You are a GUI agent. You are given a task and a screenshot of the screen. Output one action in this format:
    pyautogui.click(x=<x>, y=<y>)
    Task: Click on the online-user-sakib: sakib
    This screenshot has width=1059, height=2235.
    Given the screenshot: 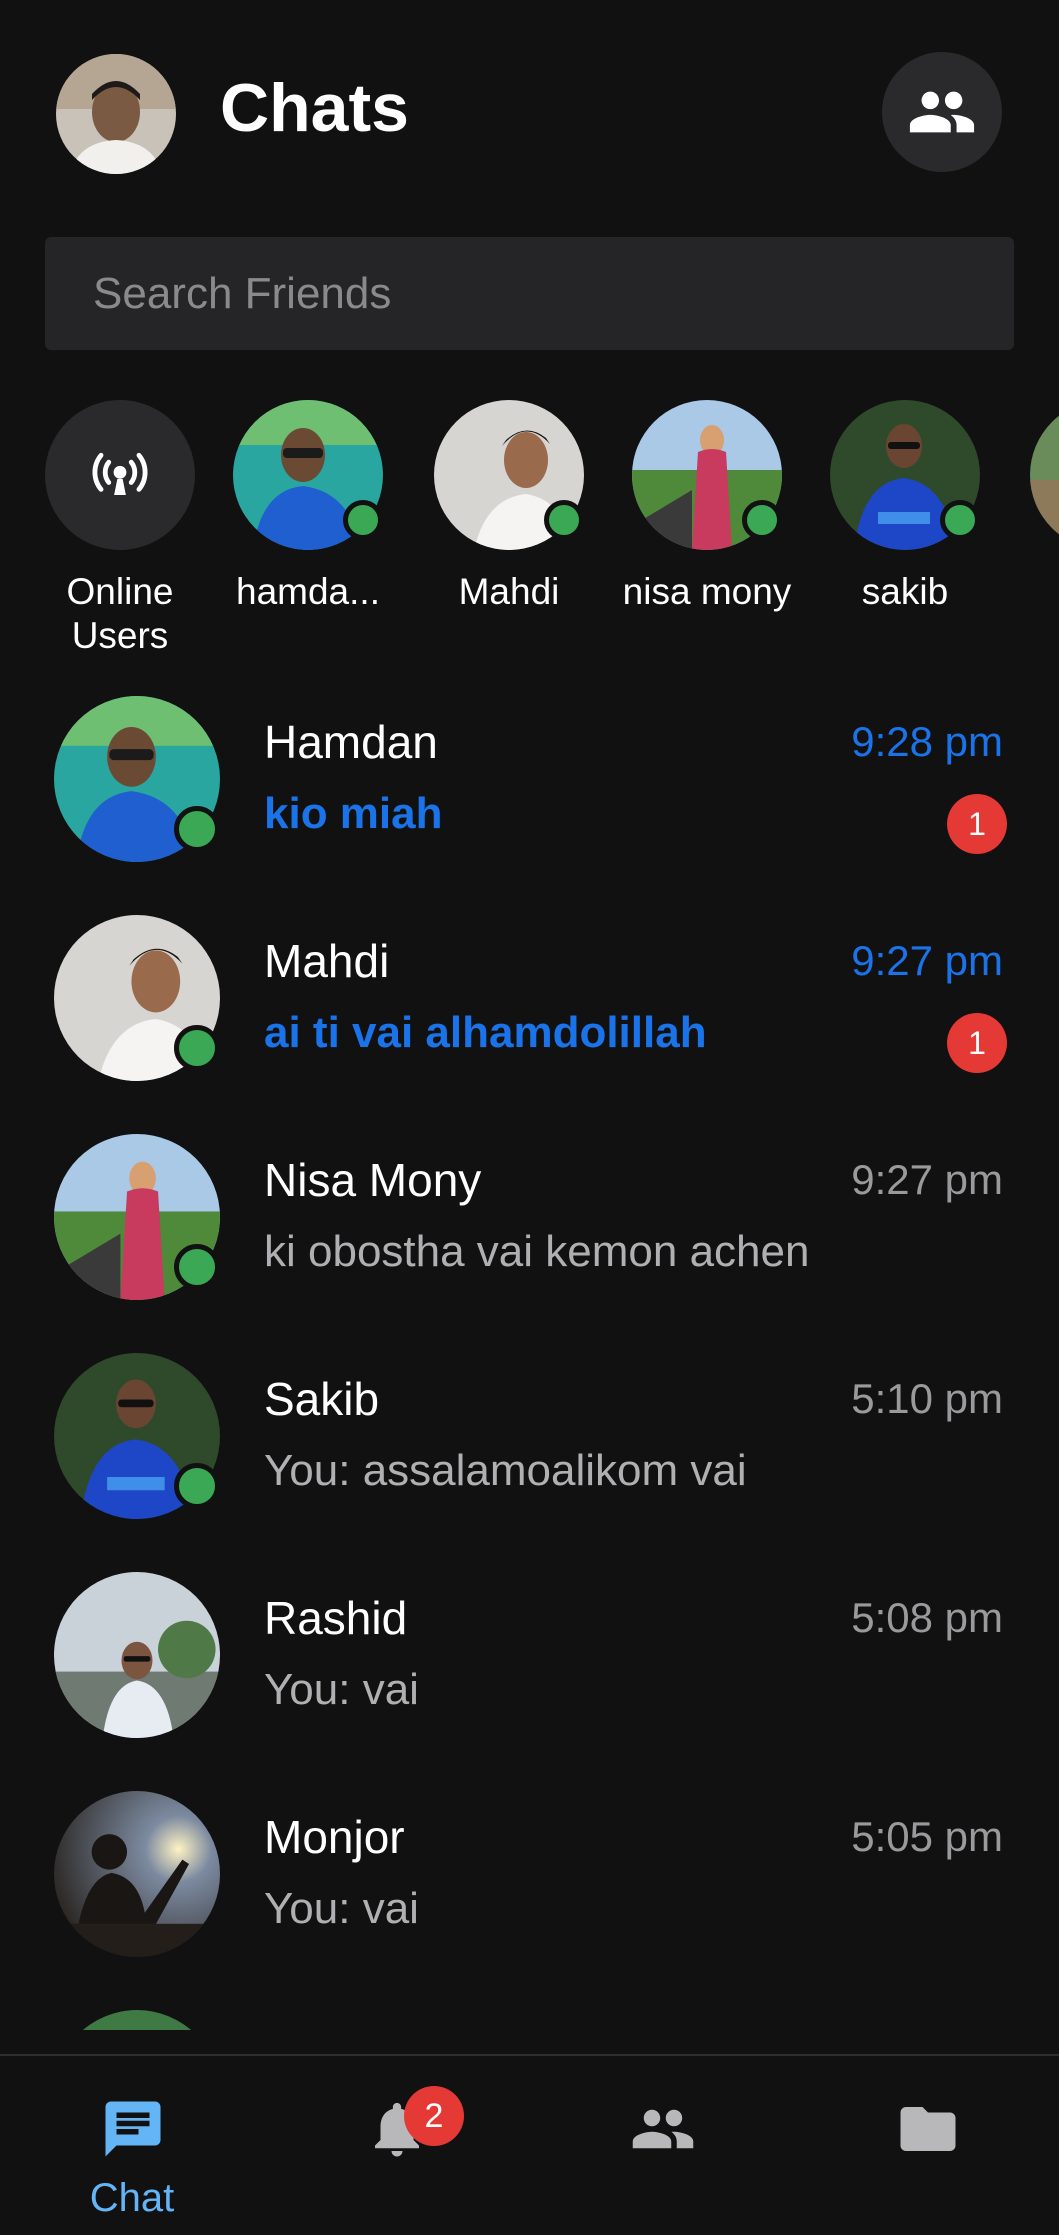 What is the action you would take?
    pyautogui.click(x=905, y=507)
    